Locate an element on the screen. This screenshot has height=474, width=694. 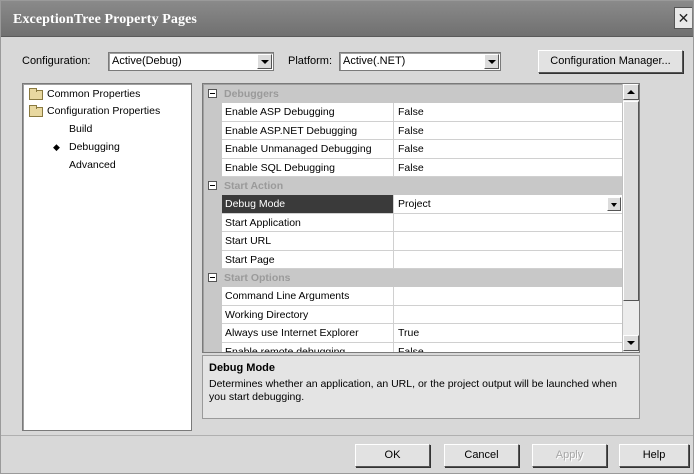
property-name: Enable Unmanaged Debugging is located at coordinates (308, 149).